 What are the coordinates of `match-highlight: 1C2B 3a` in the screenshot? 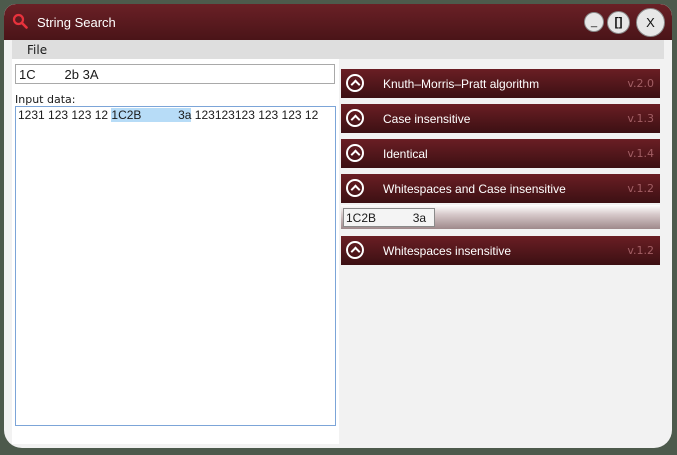 It's located at (151, 115).